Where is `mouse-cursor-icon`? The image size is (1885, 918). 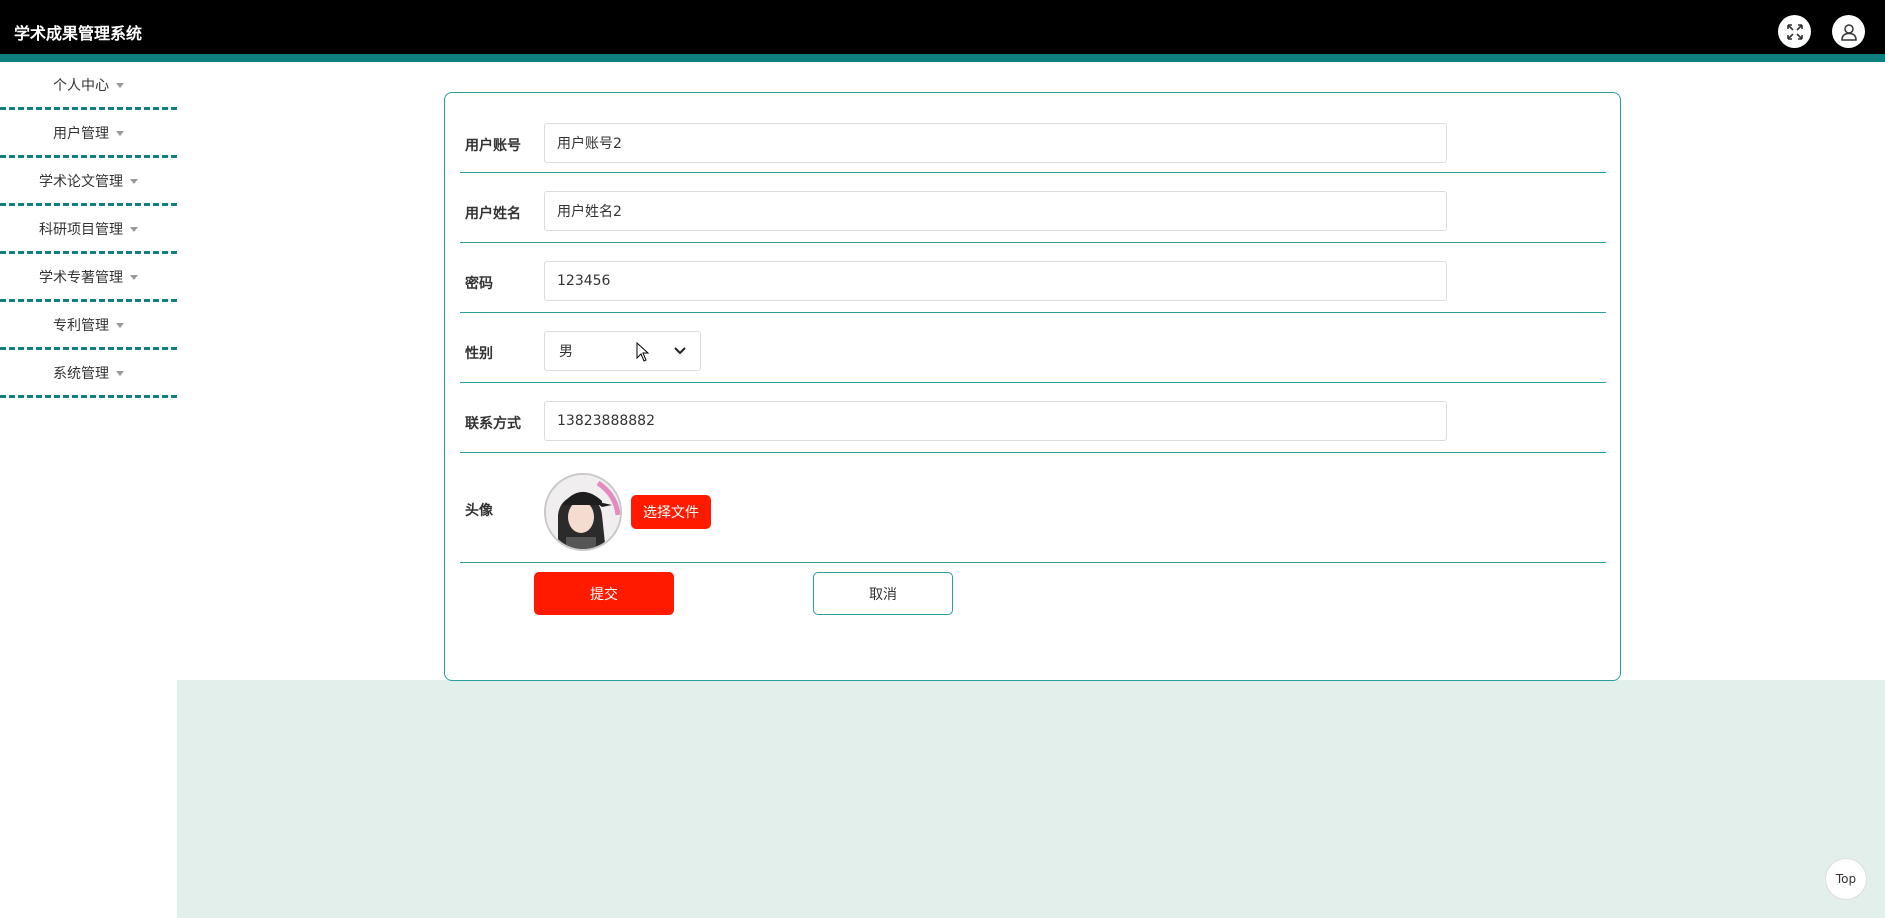
mouse-cursor-icon is located at coordinates (643, 352).